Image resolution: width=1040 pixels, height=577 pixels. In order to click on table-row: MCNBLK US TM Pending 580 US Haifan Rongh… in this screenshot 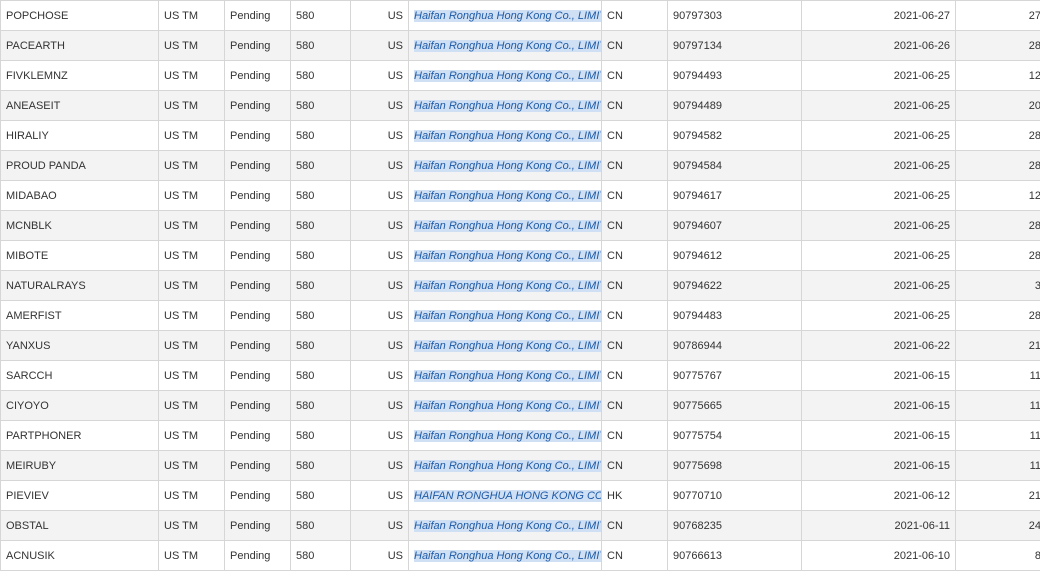, I will do `click(520, 225)`.